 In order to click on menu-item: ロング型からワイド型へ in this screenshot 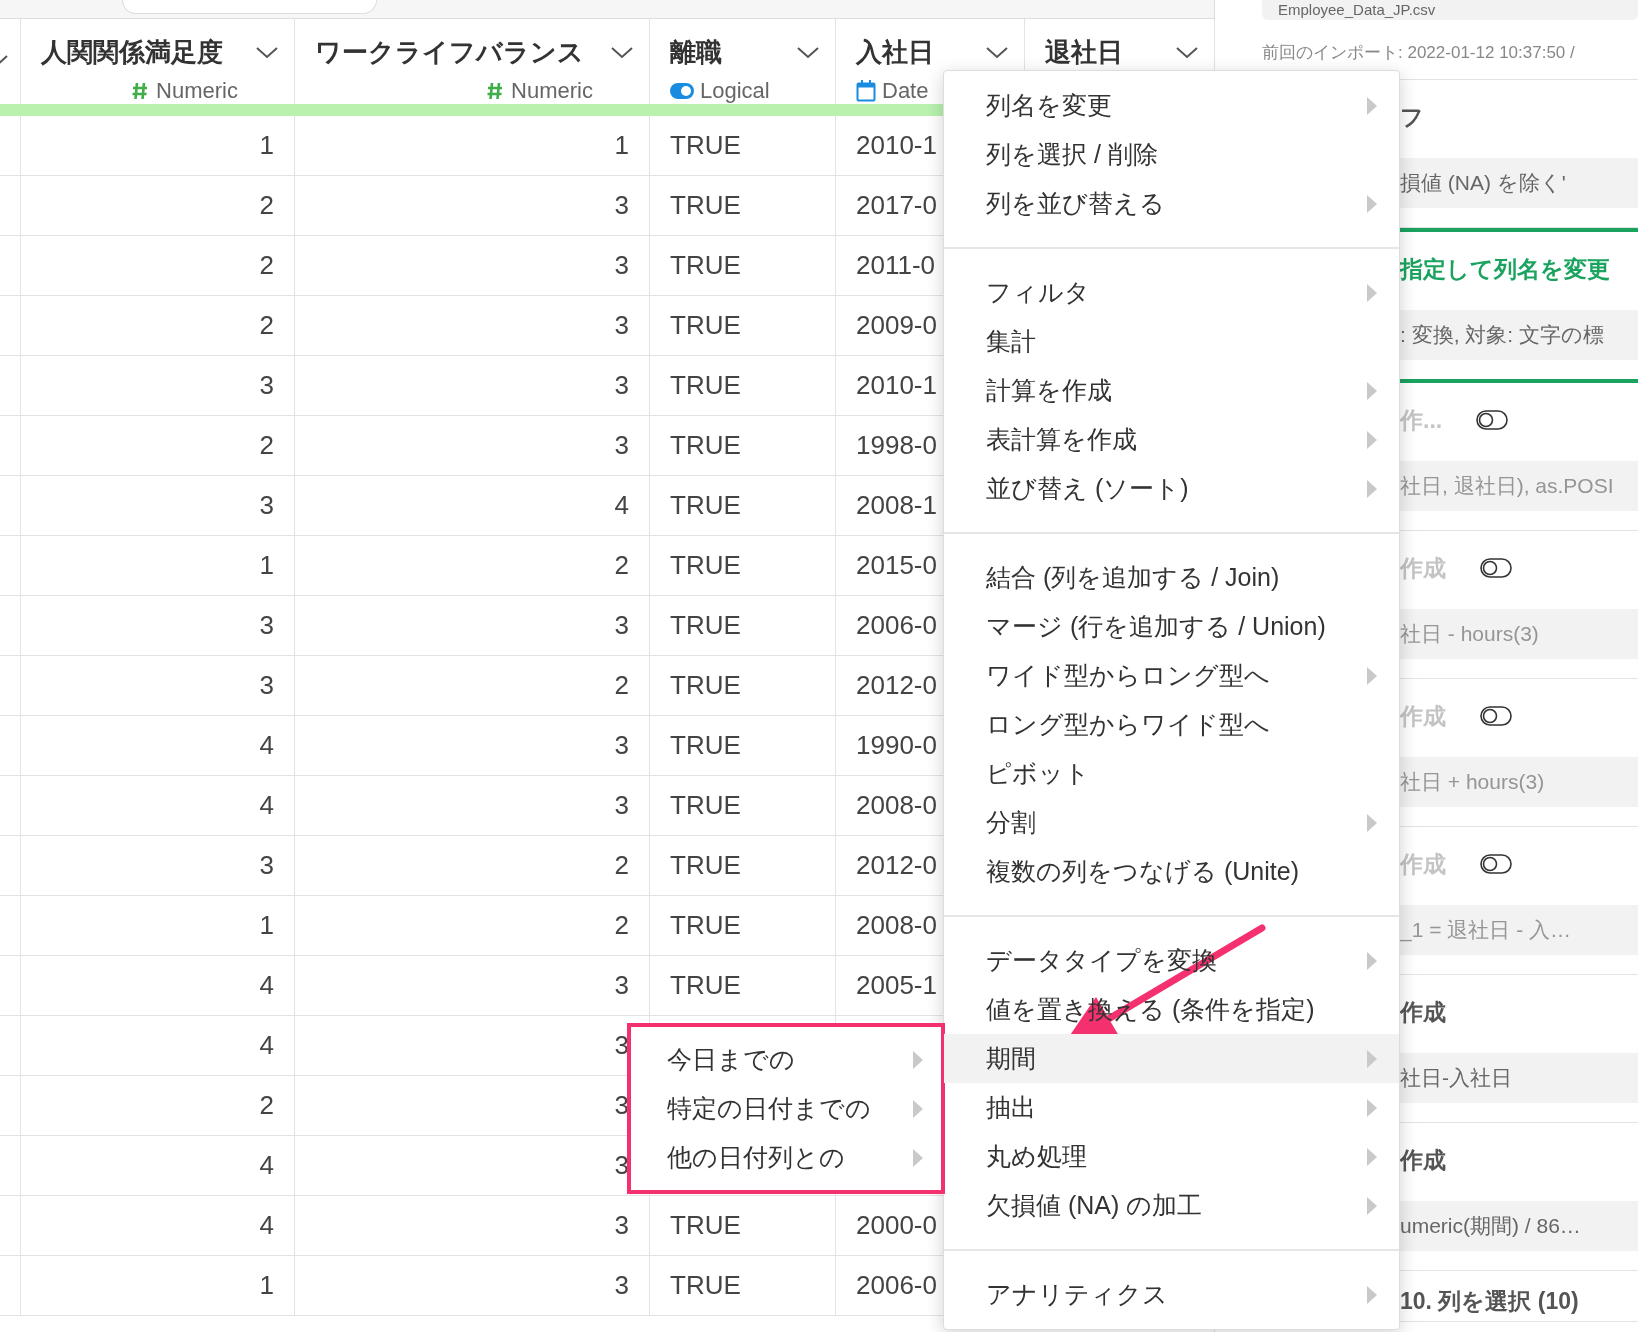, I will do `click(1171, 724)`.